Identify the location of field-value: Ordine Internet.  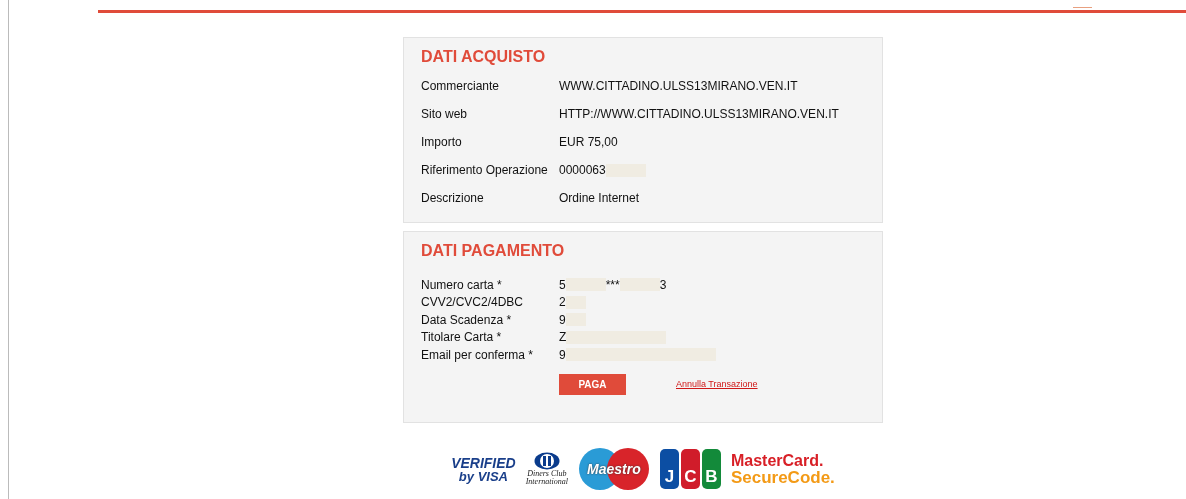
(599, 198).